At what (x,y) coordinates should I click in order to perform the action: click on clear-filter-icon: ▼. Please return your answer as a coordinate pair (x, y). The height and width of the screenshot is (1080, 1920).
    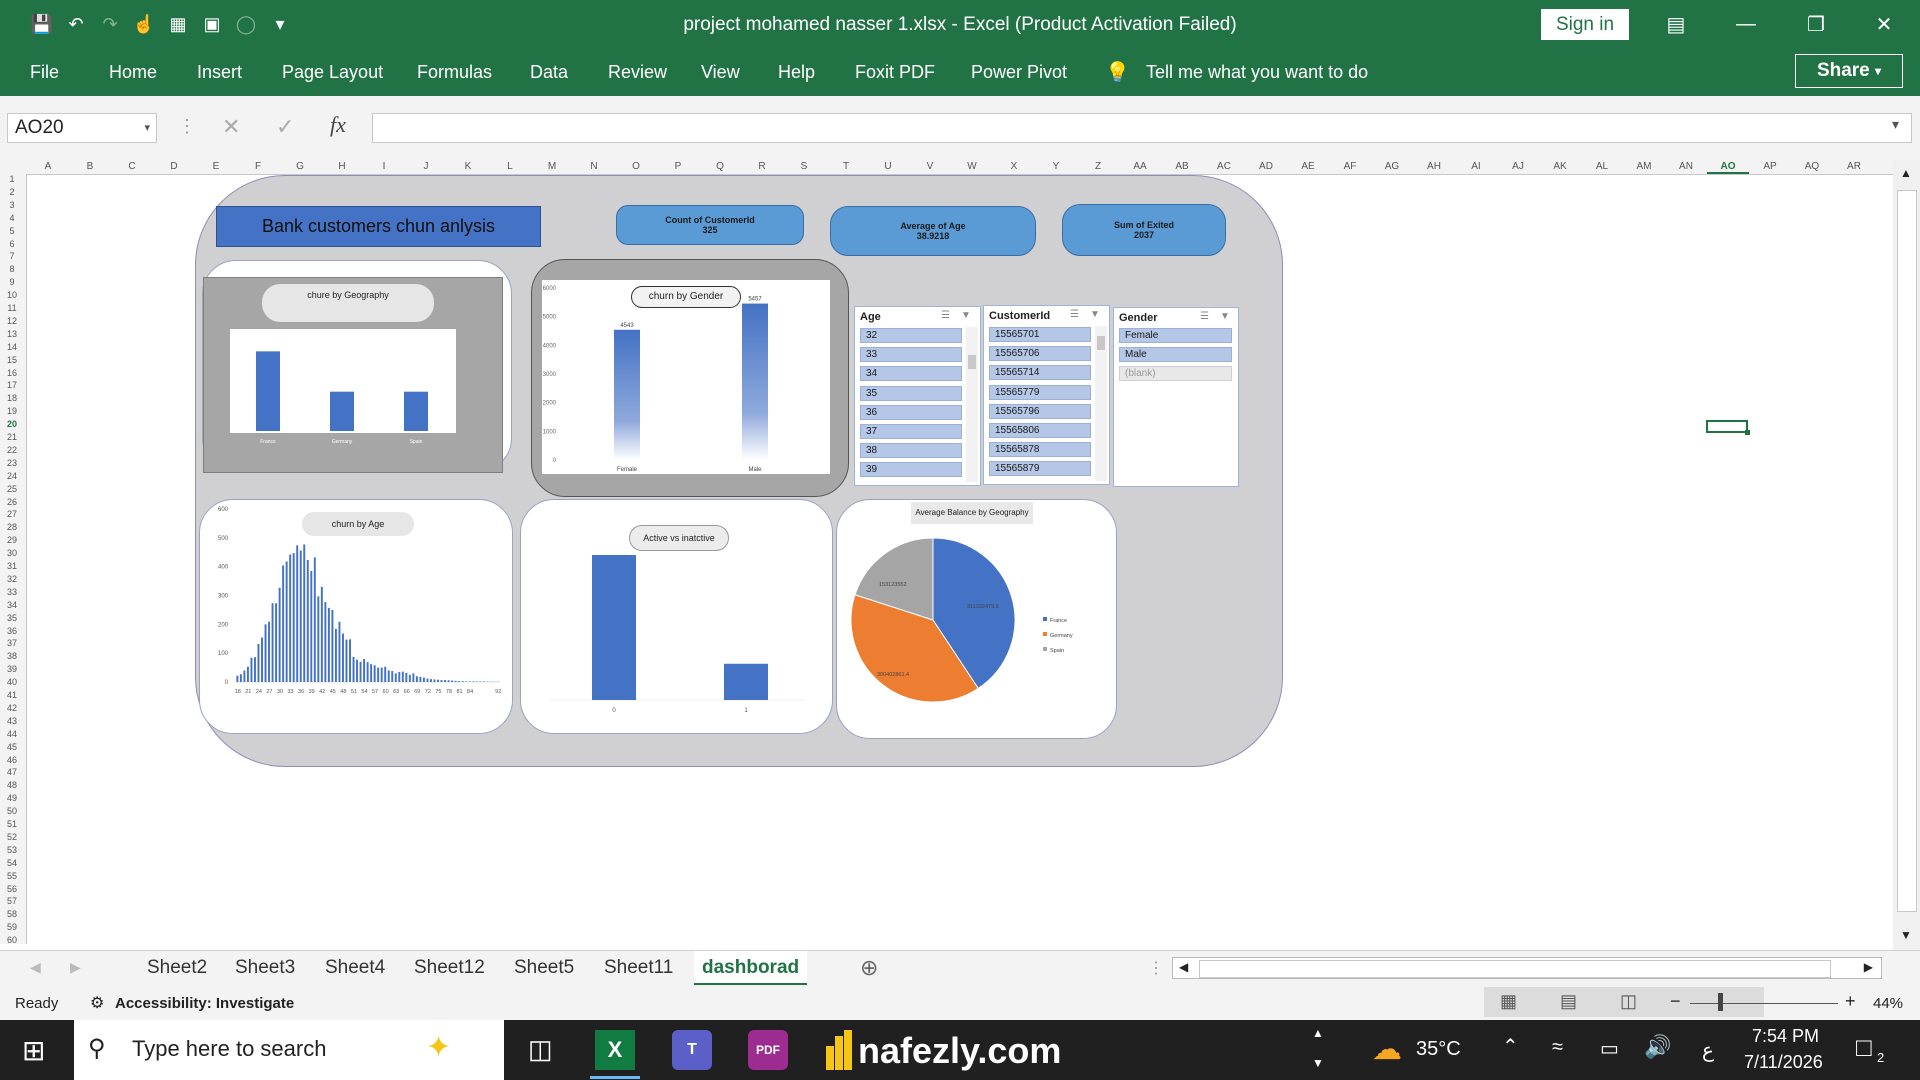
    Looking at the image, I should click on (1225, 316).